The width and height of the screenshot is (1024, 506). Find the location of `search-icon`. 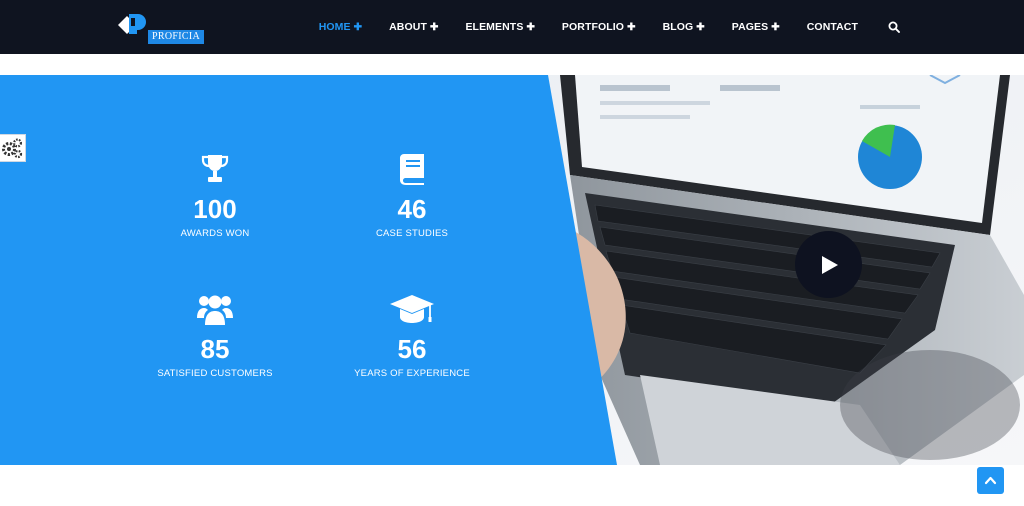

search-icon is located at coordinates (894, 27).